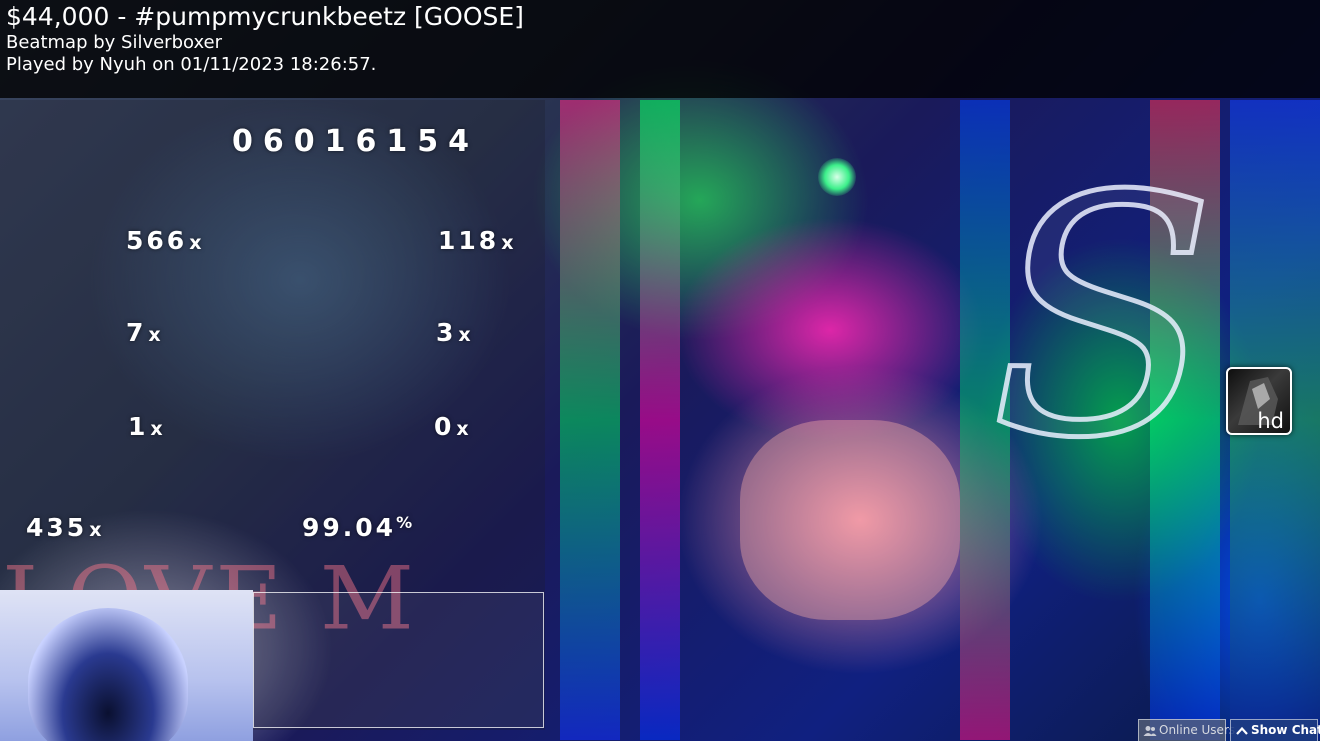 This screenshot has height=741, width=1320. I want to click on online-users-button: Online Users, so click(1186, 730).